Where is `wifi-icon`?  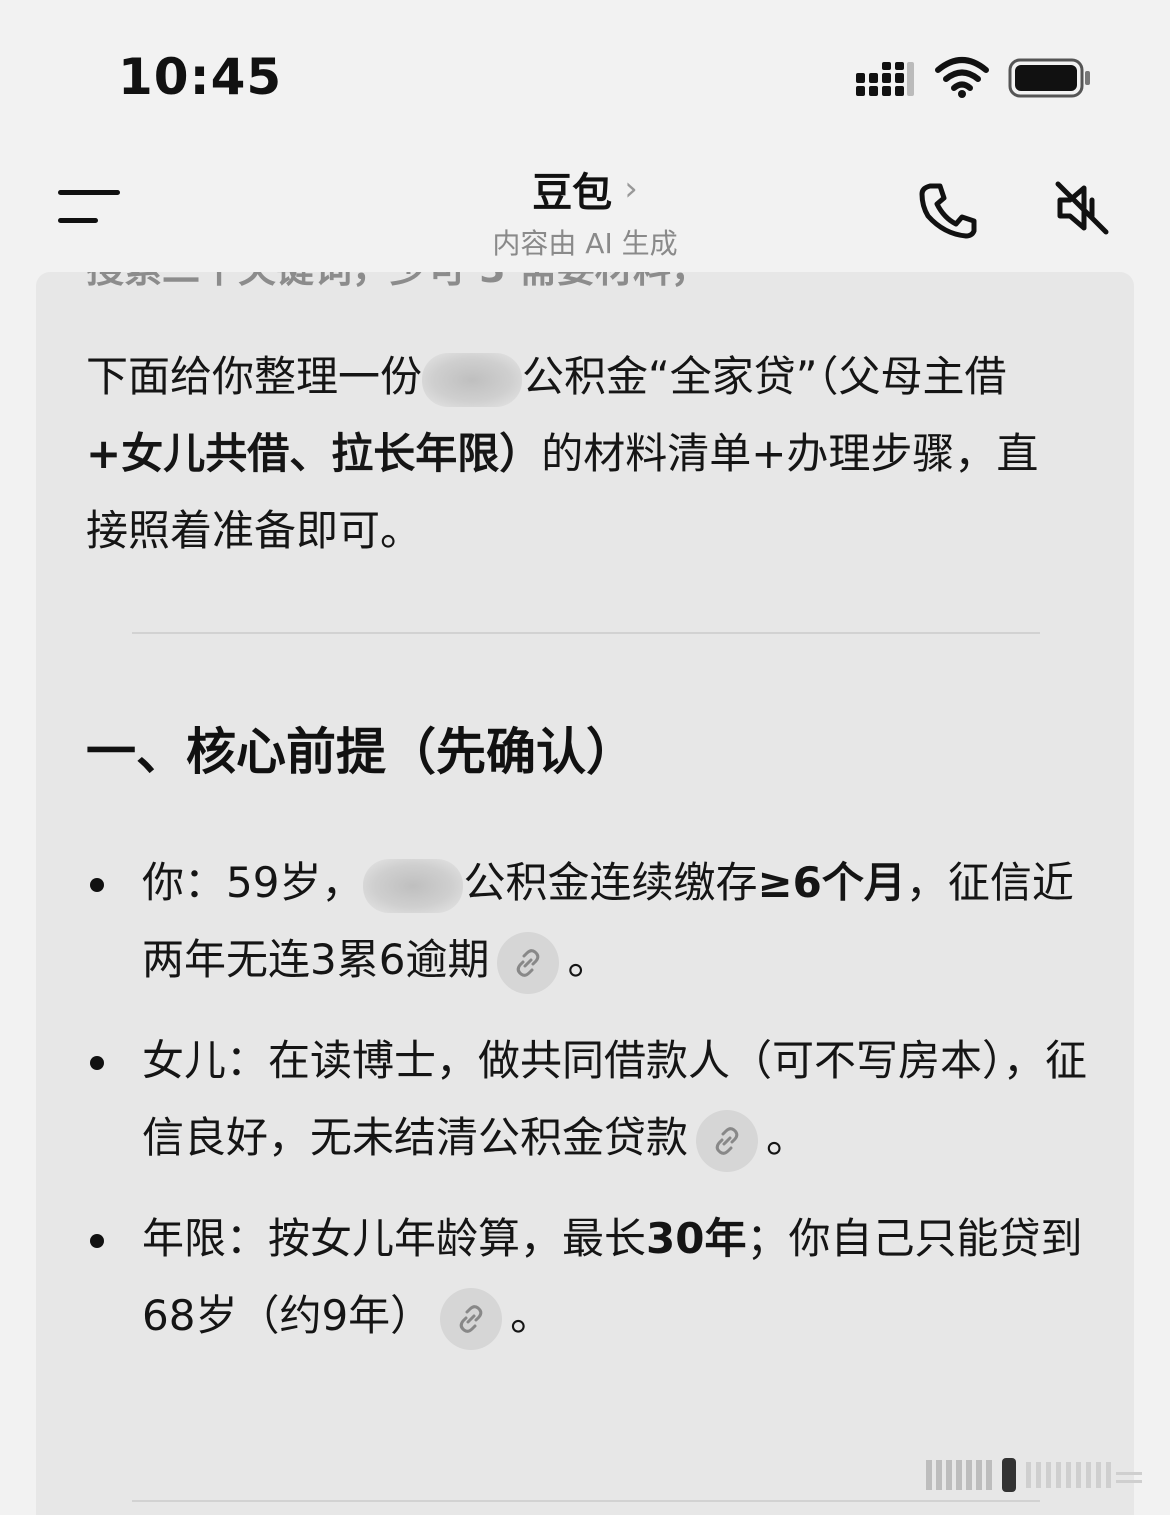 wifi-icon is located at coordinates (962, 77).